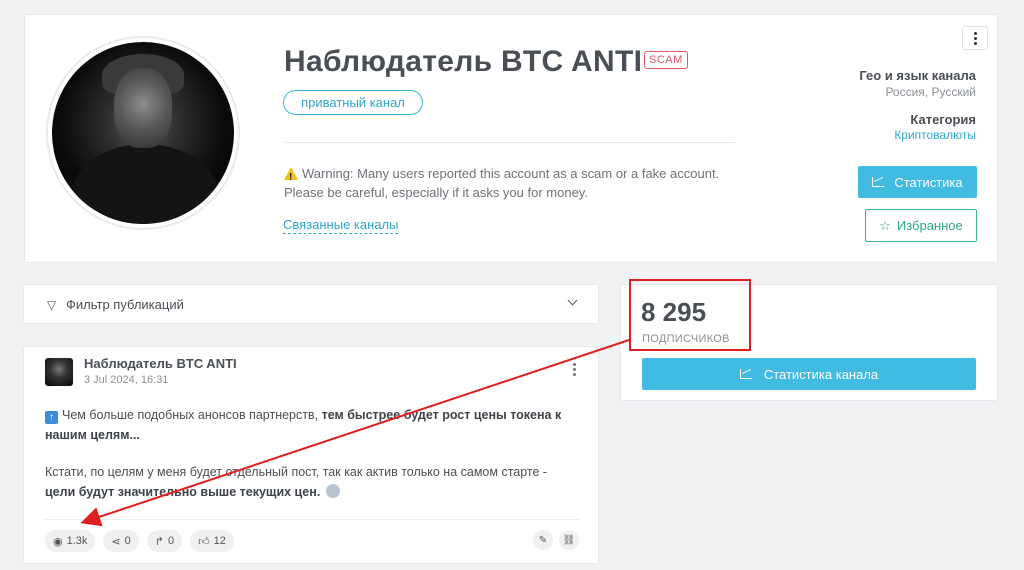 The image size is (1024, 570). I want to click on warning-icon, so click(291, 177).